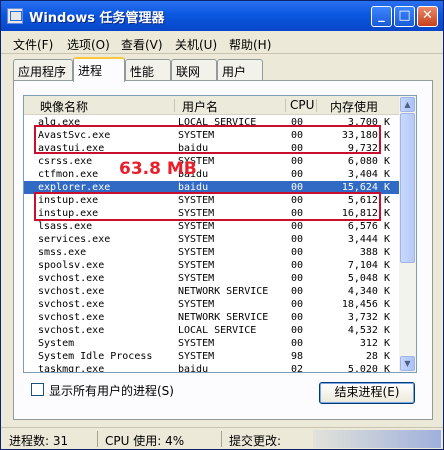 The width and height of the screenshot is (444, 450). I want to click on table-row: services.exe SYSTEM 00 3,444 K, so click(212, 239).